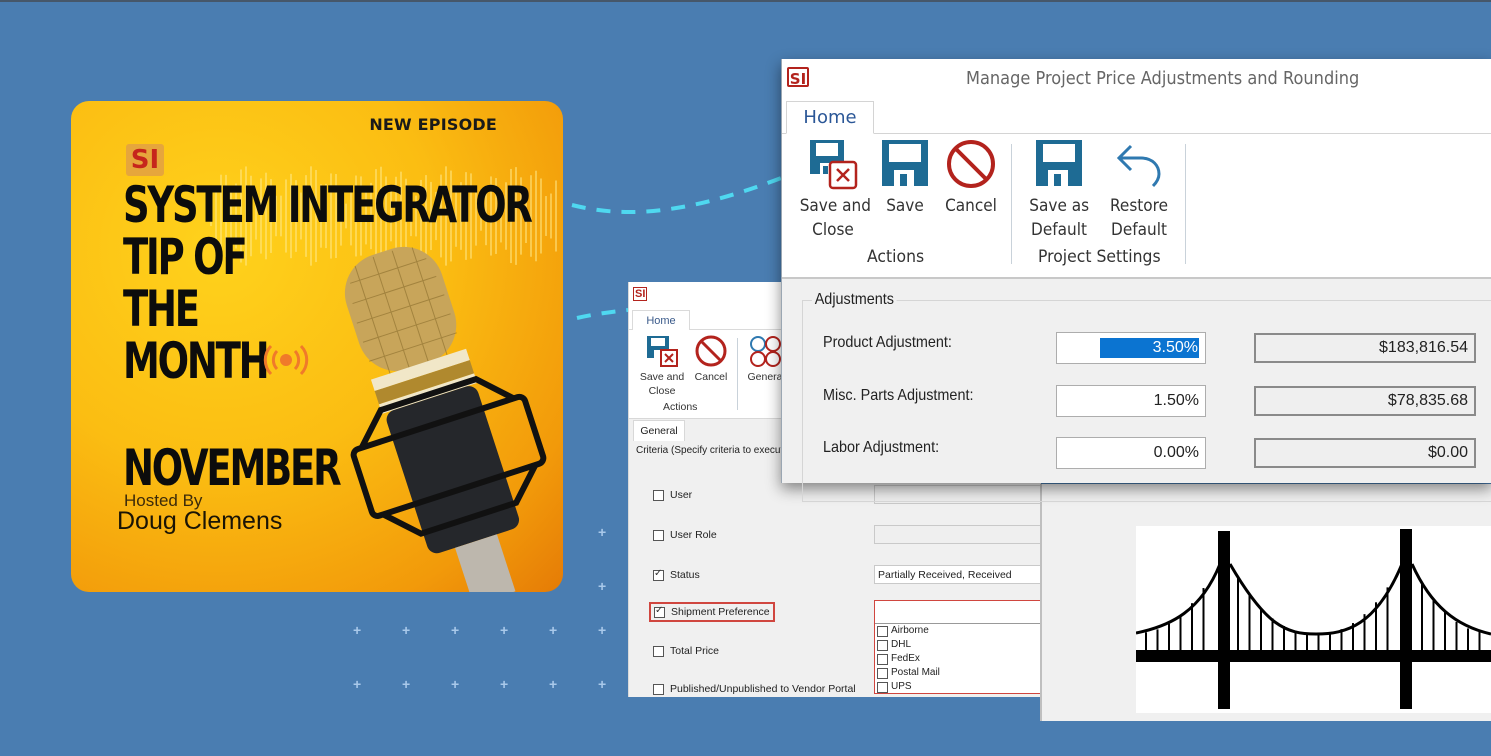 The image size is (1491, 756). What do you see at coordinates (958, 631) in the screenshot?
I see `shipment-option: Airborne` at bounding box center [958, 631].